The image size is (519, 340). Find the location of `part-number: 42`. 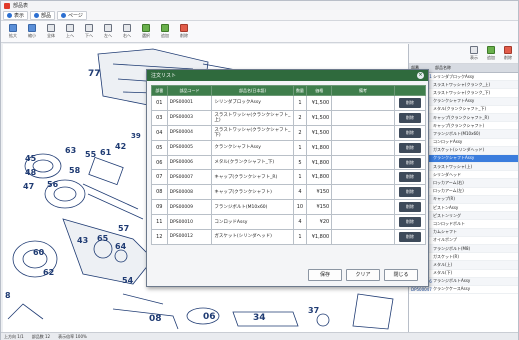

part-number: 42 is located at coordinates (120, 146).